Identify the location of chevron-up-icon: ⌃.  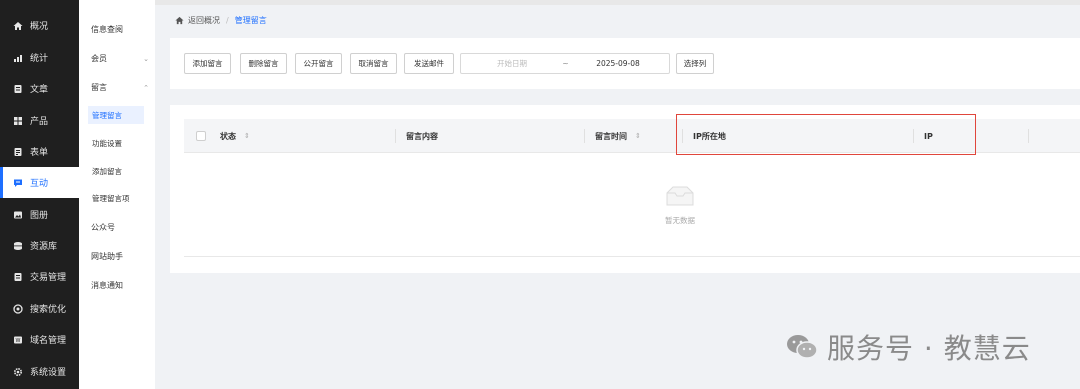
(146, 87).